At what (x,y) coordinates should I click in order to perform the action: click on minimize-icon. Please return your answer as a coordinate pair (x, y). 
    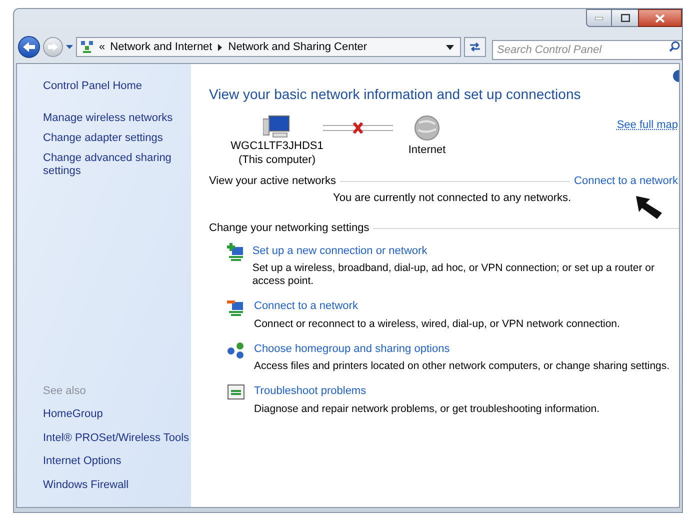
    Looking at the image, I should click on (599, 18).